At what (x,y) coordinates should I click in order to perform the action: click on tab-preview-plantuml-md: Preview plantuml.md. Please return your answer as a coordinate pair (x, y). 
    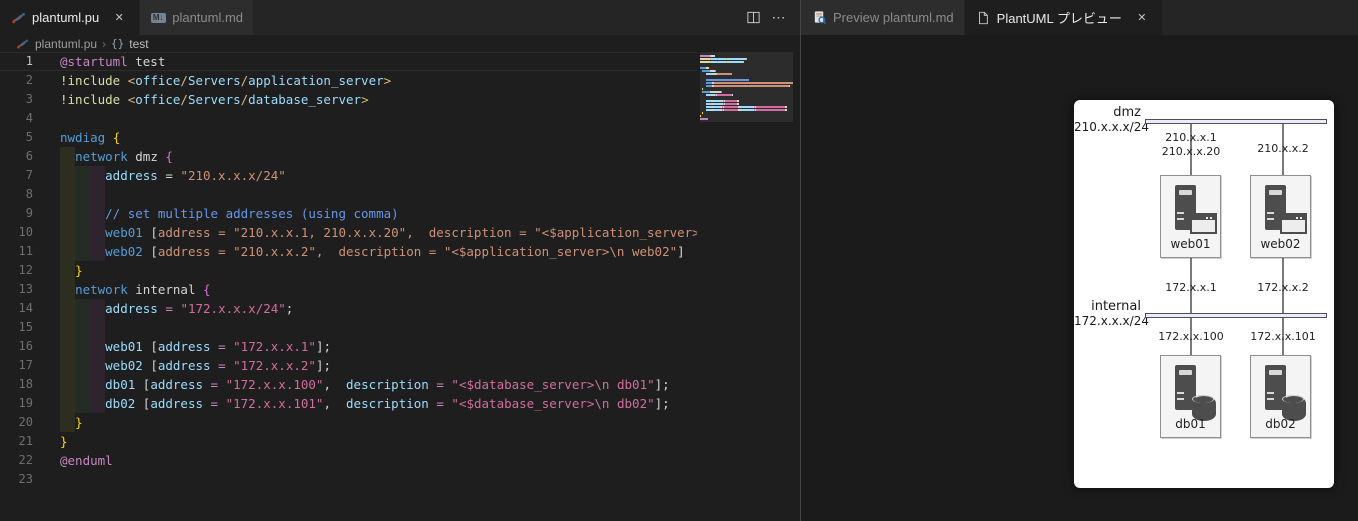
    Looking at the image, I should click on (883, 17).